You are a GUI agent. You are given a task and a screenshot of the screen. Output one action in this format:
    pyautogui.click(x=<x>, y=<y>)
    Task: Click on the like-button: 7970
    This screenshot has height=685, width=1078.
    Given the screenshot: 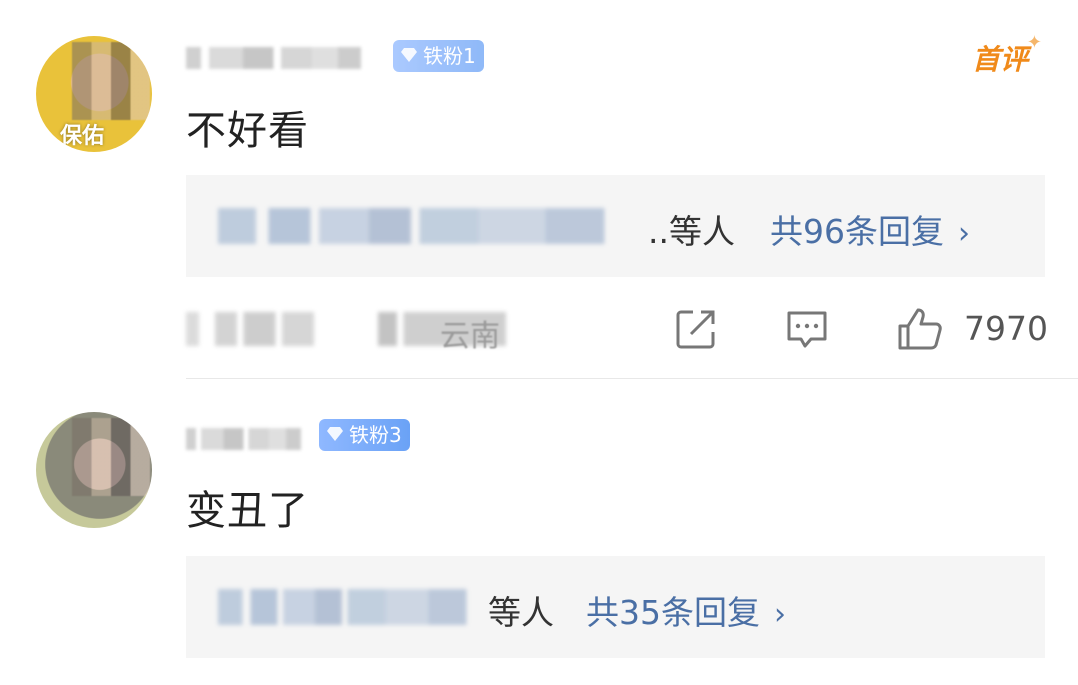 What is the action you would take?
    pyautogui.click(x=972, y=329)
    